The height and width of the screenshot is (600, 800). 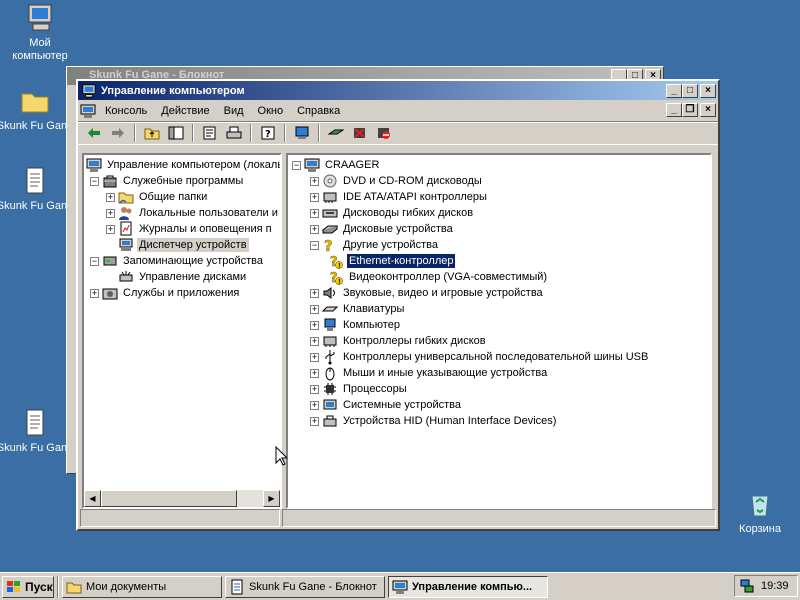 I want to click on tree-item-shared-folders: + Общие папки, so click(x=183, y=197).